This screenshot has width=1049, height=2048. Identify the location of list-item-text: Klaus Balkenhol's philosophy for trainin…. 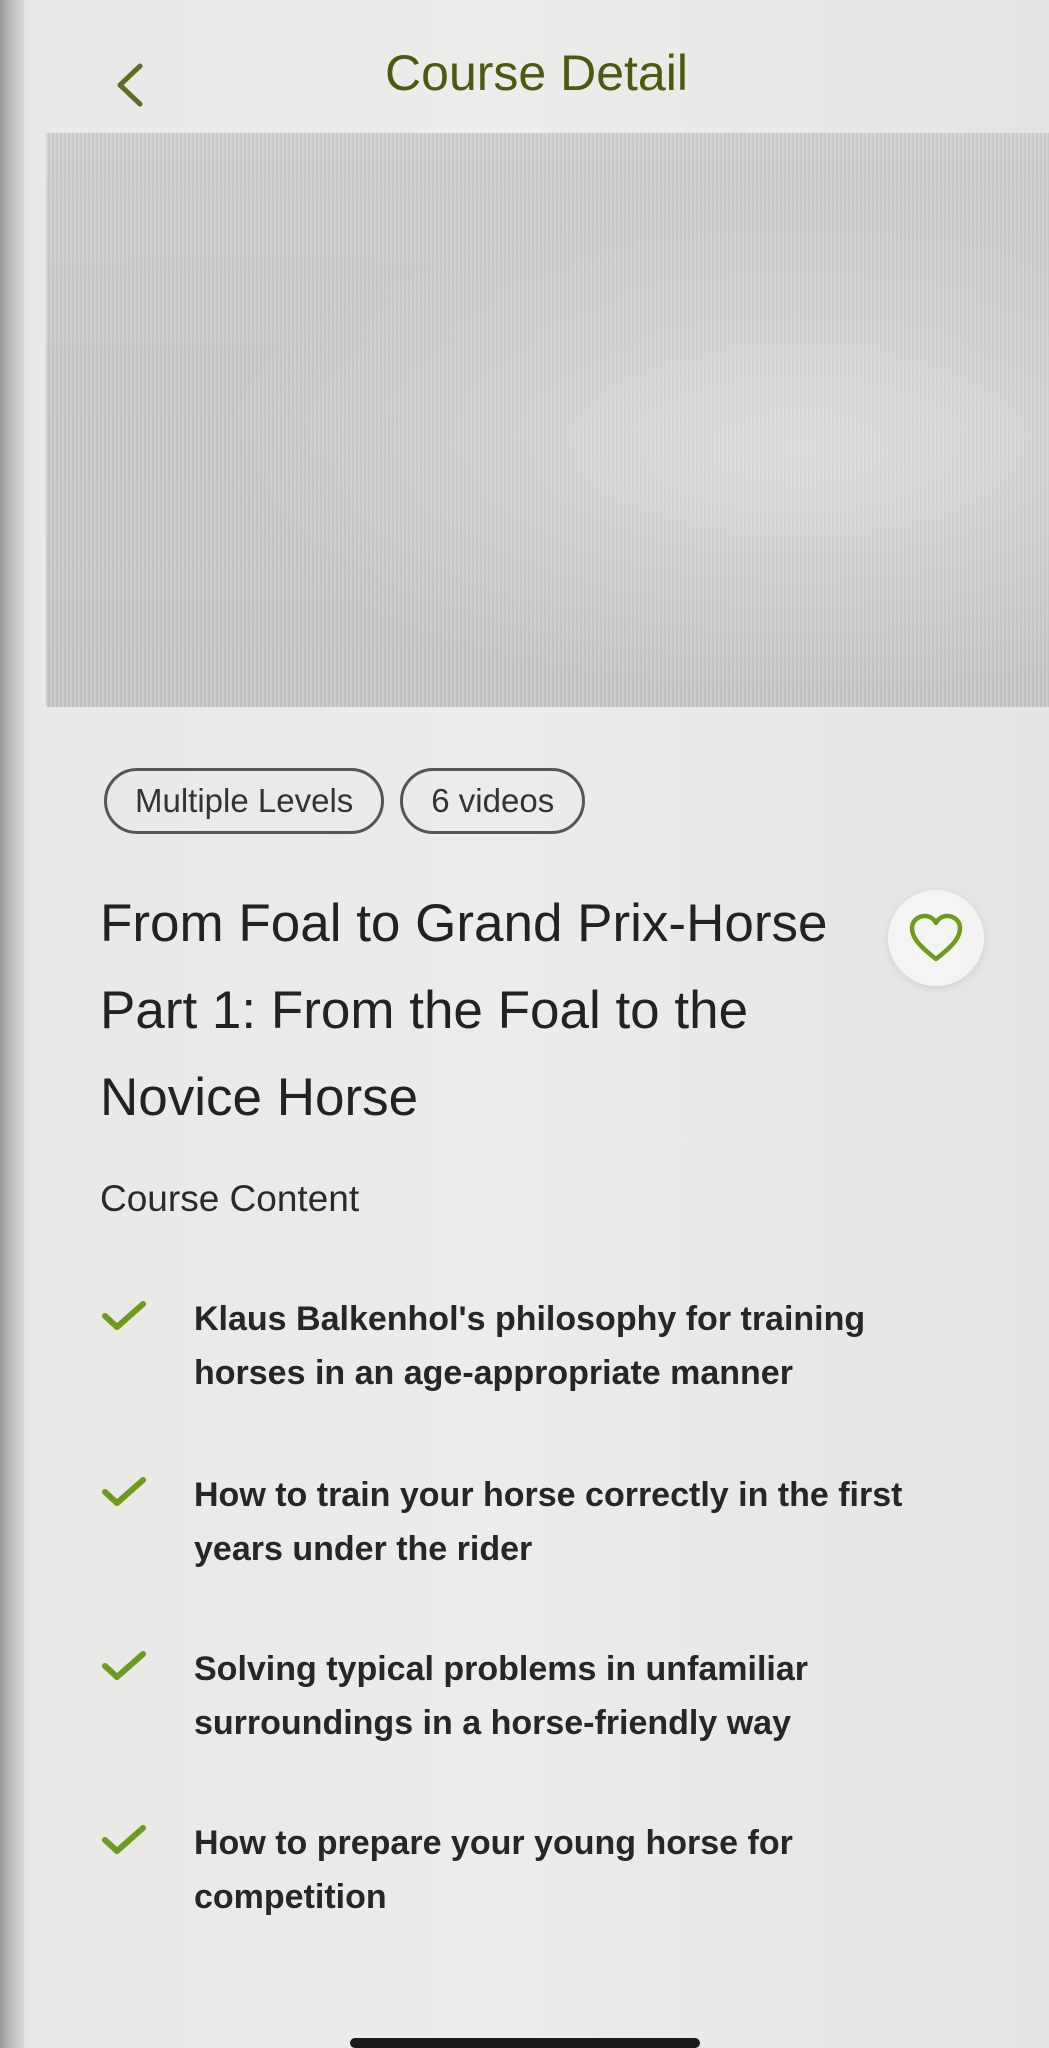
(530, 1346).